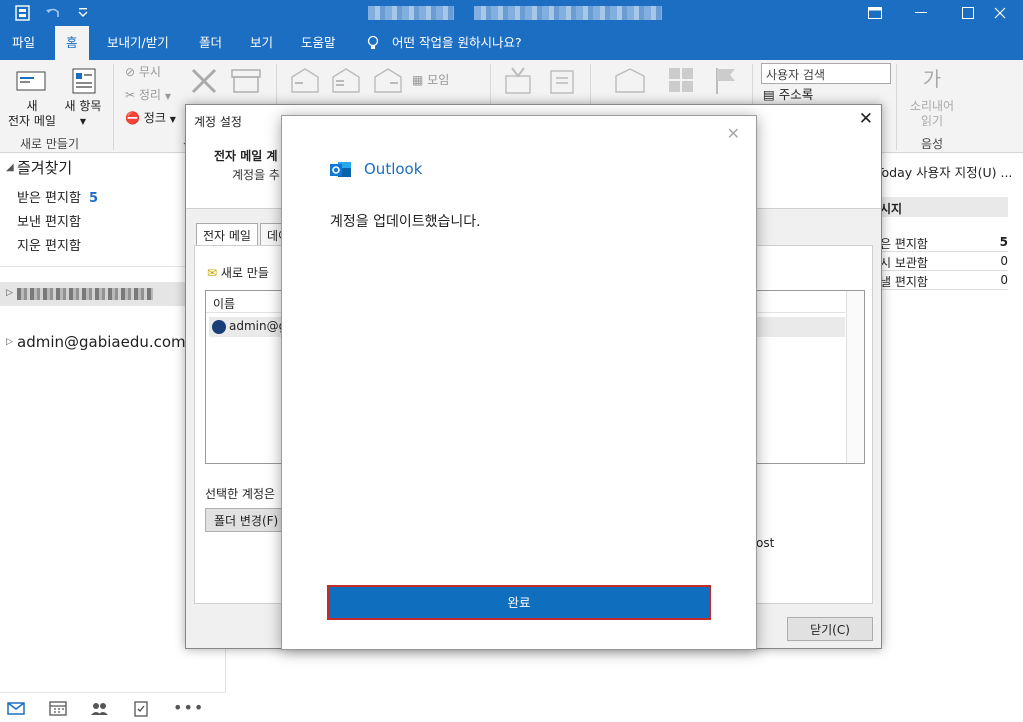  Describe the element at coordinates (796, 94) in the screenshot. I see `address-book-label: 주소록` at that location.